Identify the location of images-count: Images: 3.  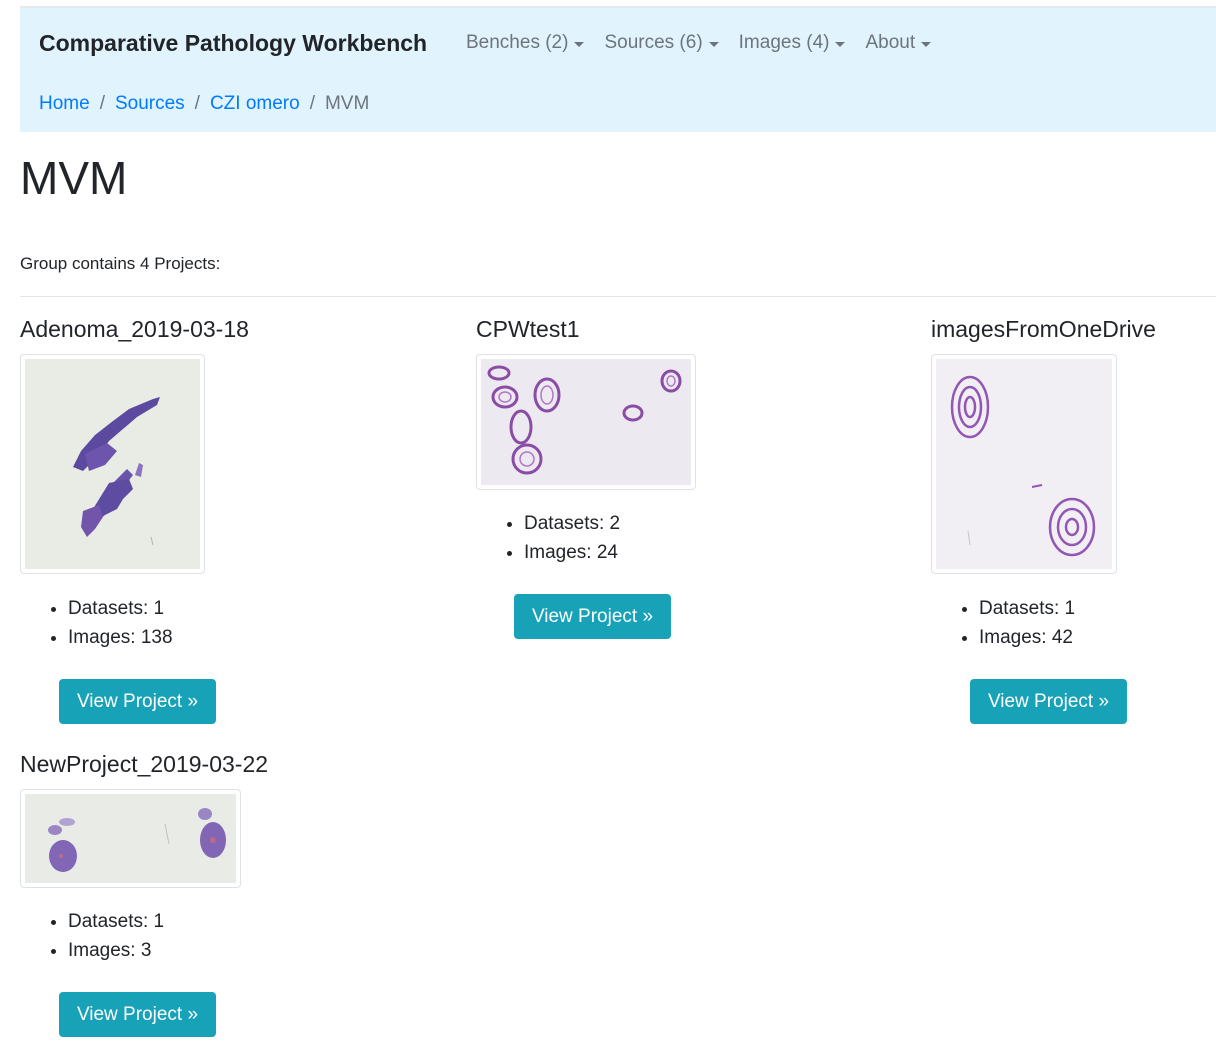
(116, 950).